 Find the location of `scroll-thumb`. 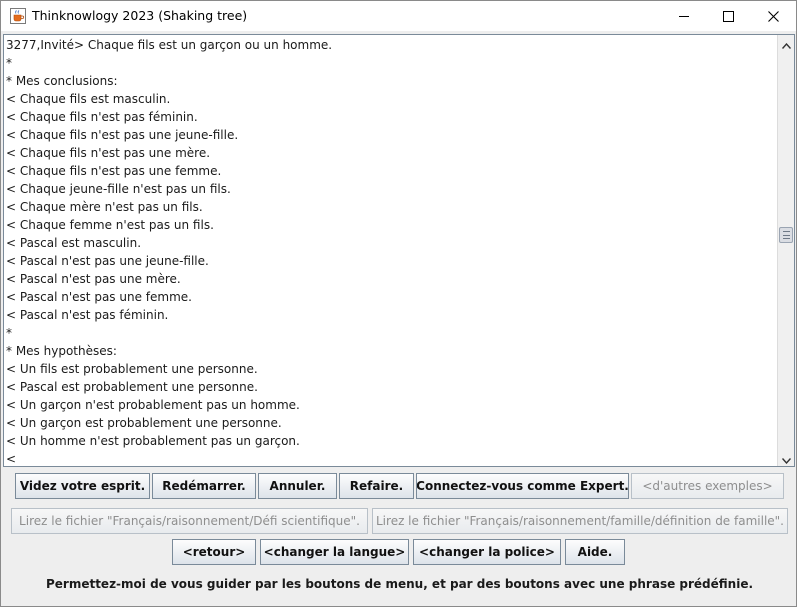

scroll-thumb is located at coordinates (786, 235).